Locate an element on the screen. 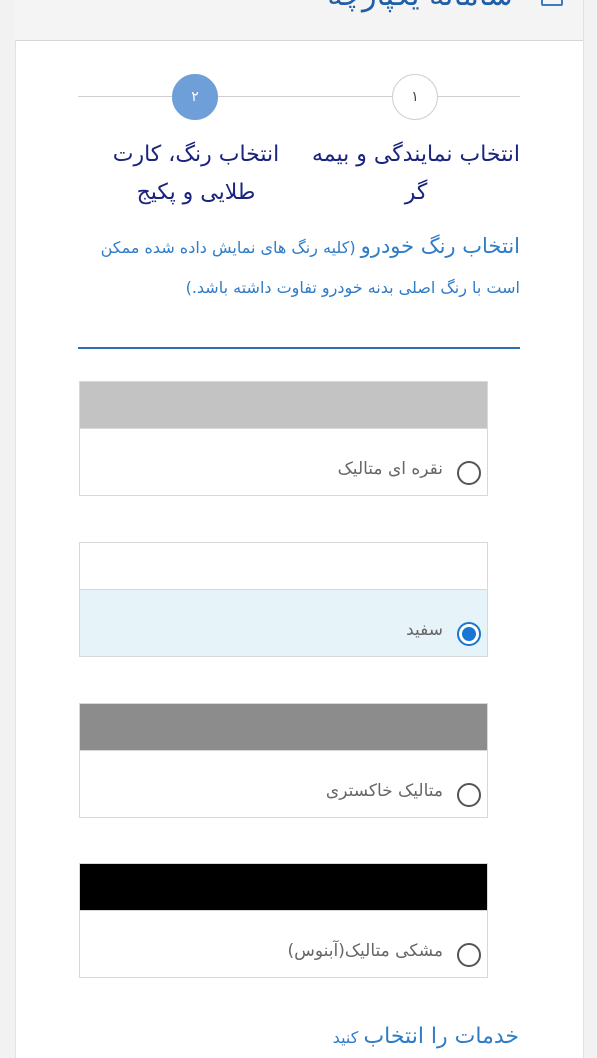 Image resolution: width=597 pixels, height=1058 pixels. stepper-line is located at coordinates (299, 96).